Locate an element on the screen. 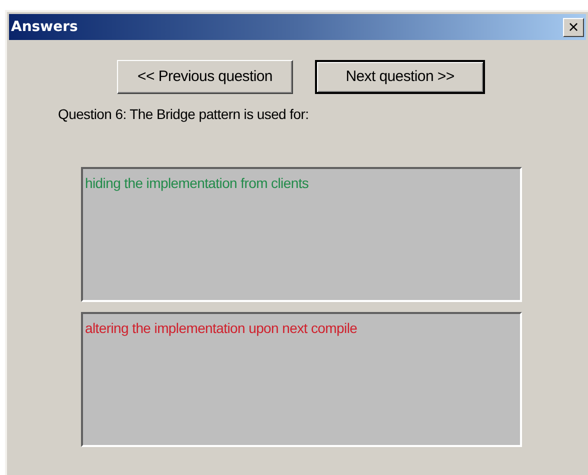  question-text: Question 6: The Bridge pattern is used for: is located at coordinates (184, 114).